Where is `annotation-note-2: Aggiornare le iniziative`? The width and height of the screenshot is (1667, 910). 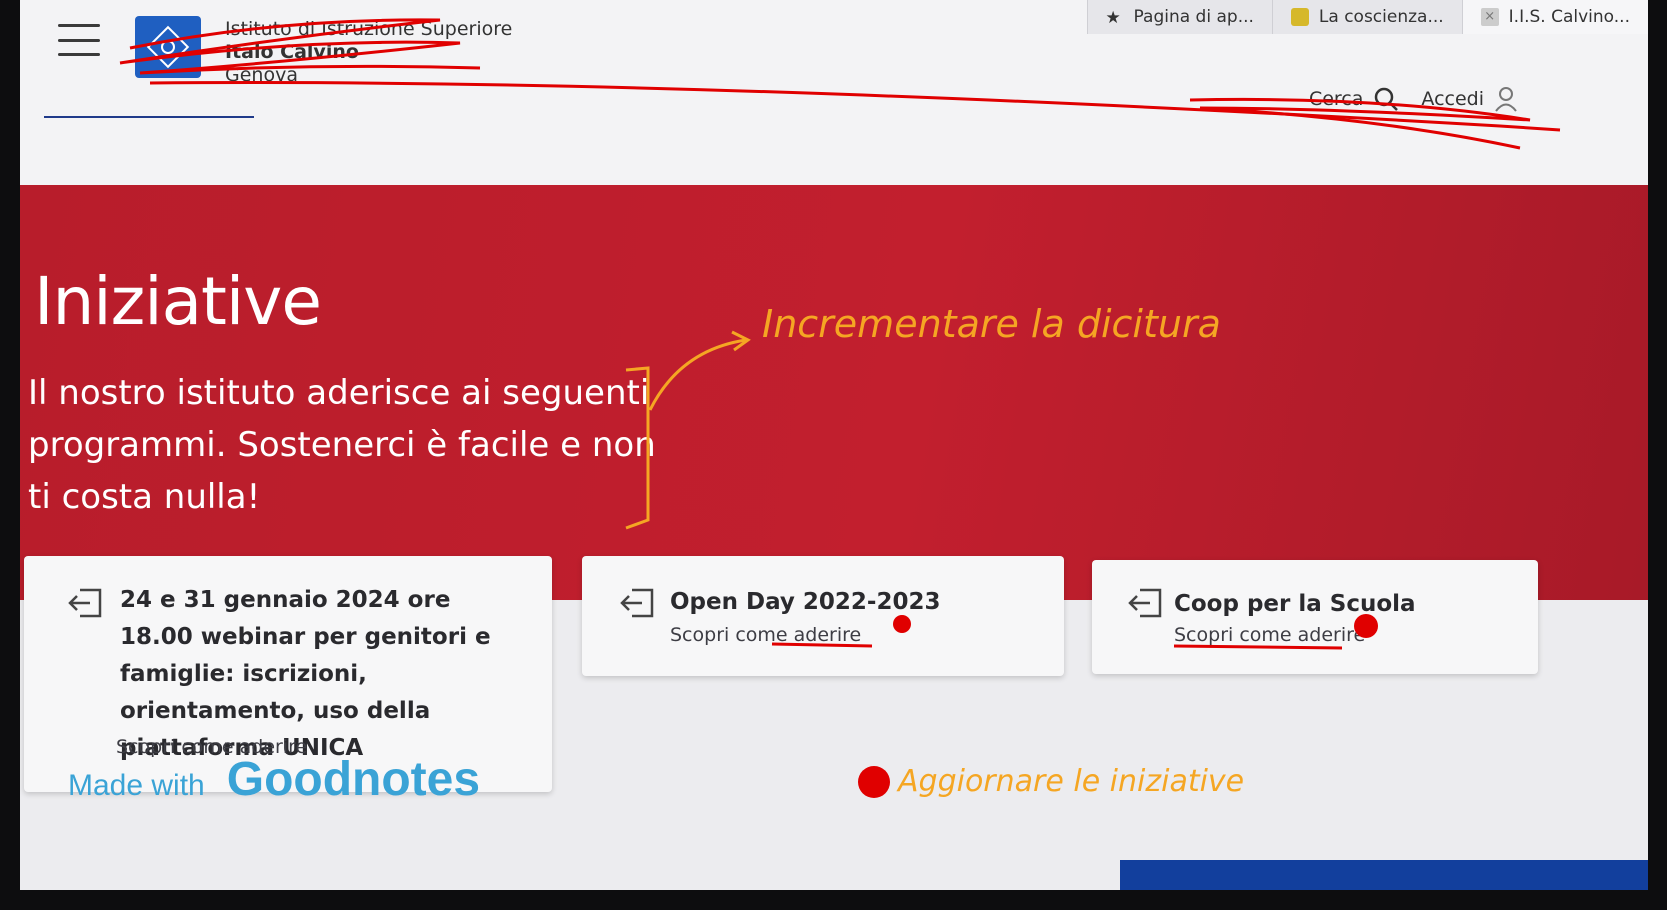
annotation-note-2: Aggiornare le iniziative is located at coordinates (1071, 781).